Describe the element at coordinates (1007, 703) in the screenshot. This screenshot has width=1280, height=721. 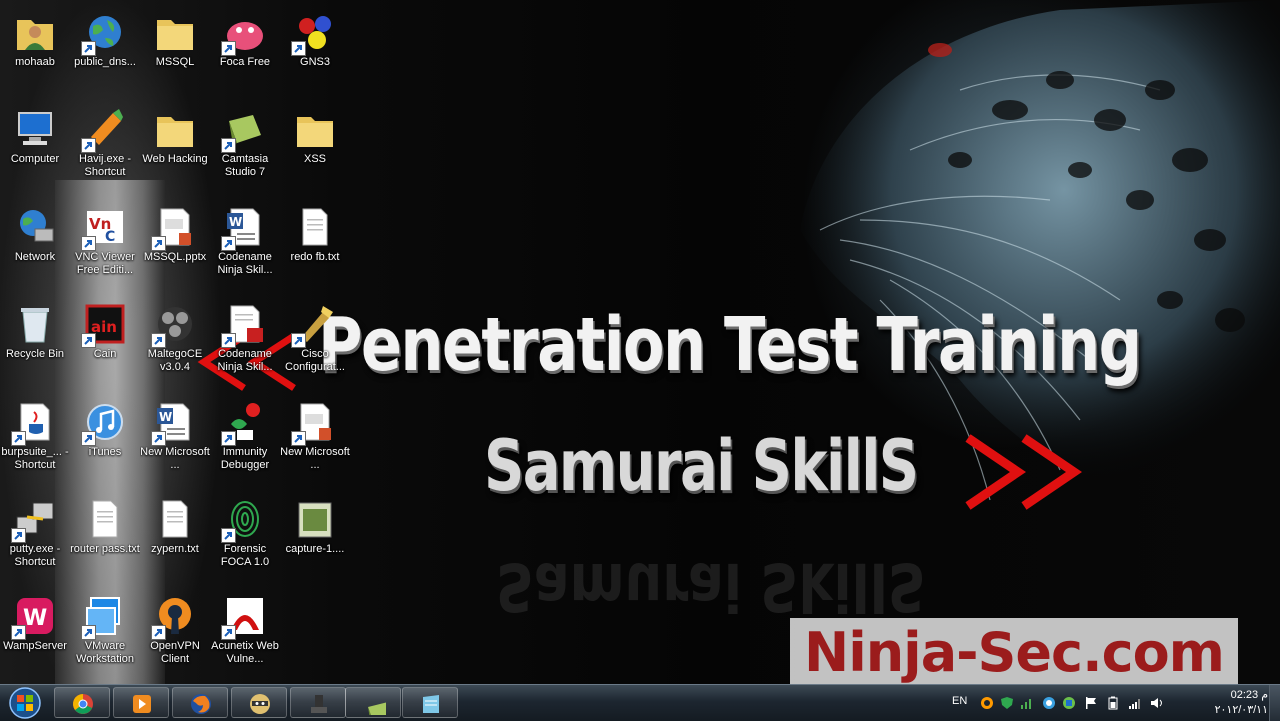
I see `shield-icon` at that location.